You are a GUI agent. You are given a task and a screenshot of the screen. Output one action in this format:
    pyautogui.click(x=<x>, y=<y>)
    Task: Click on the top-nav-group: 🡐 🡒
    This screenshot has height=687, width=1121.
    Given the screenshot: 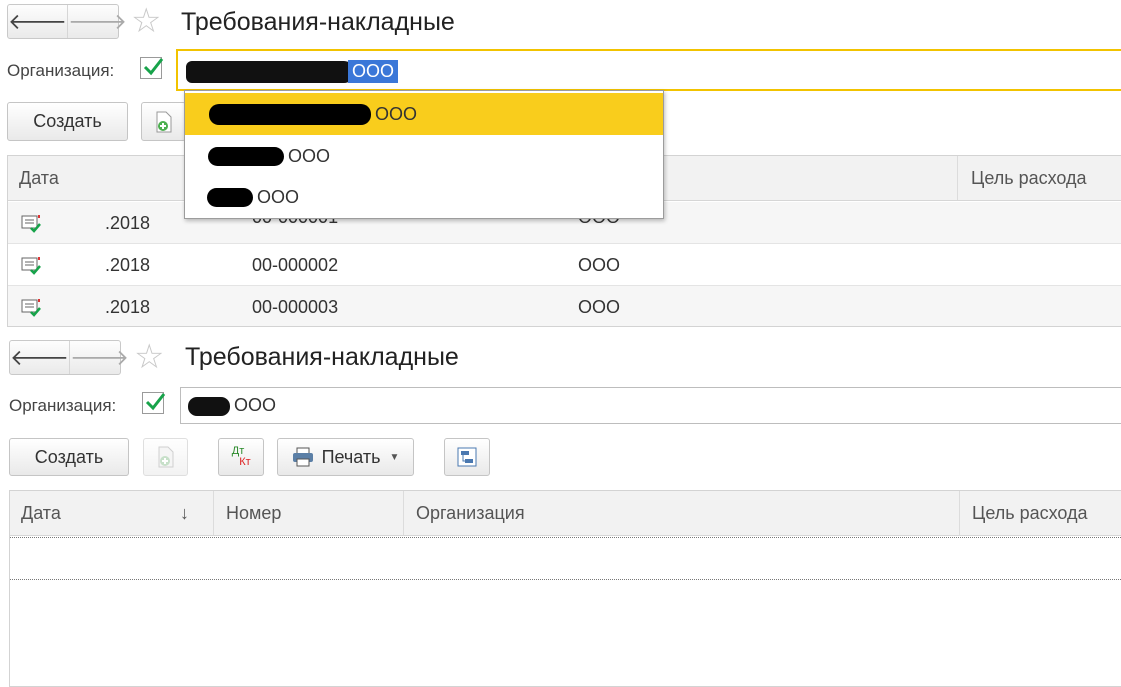 What is the action you would take?
    pyautogui.click(x=67, y=21)
    